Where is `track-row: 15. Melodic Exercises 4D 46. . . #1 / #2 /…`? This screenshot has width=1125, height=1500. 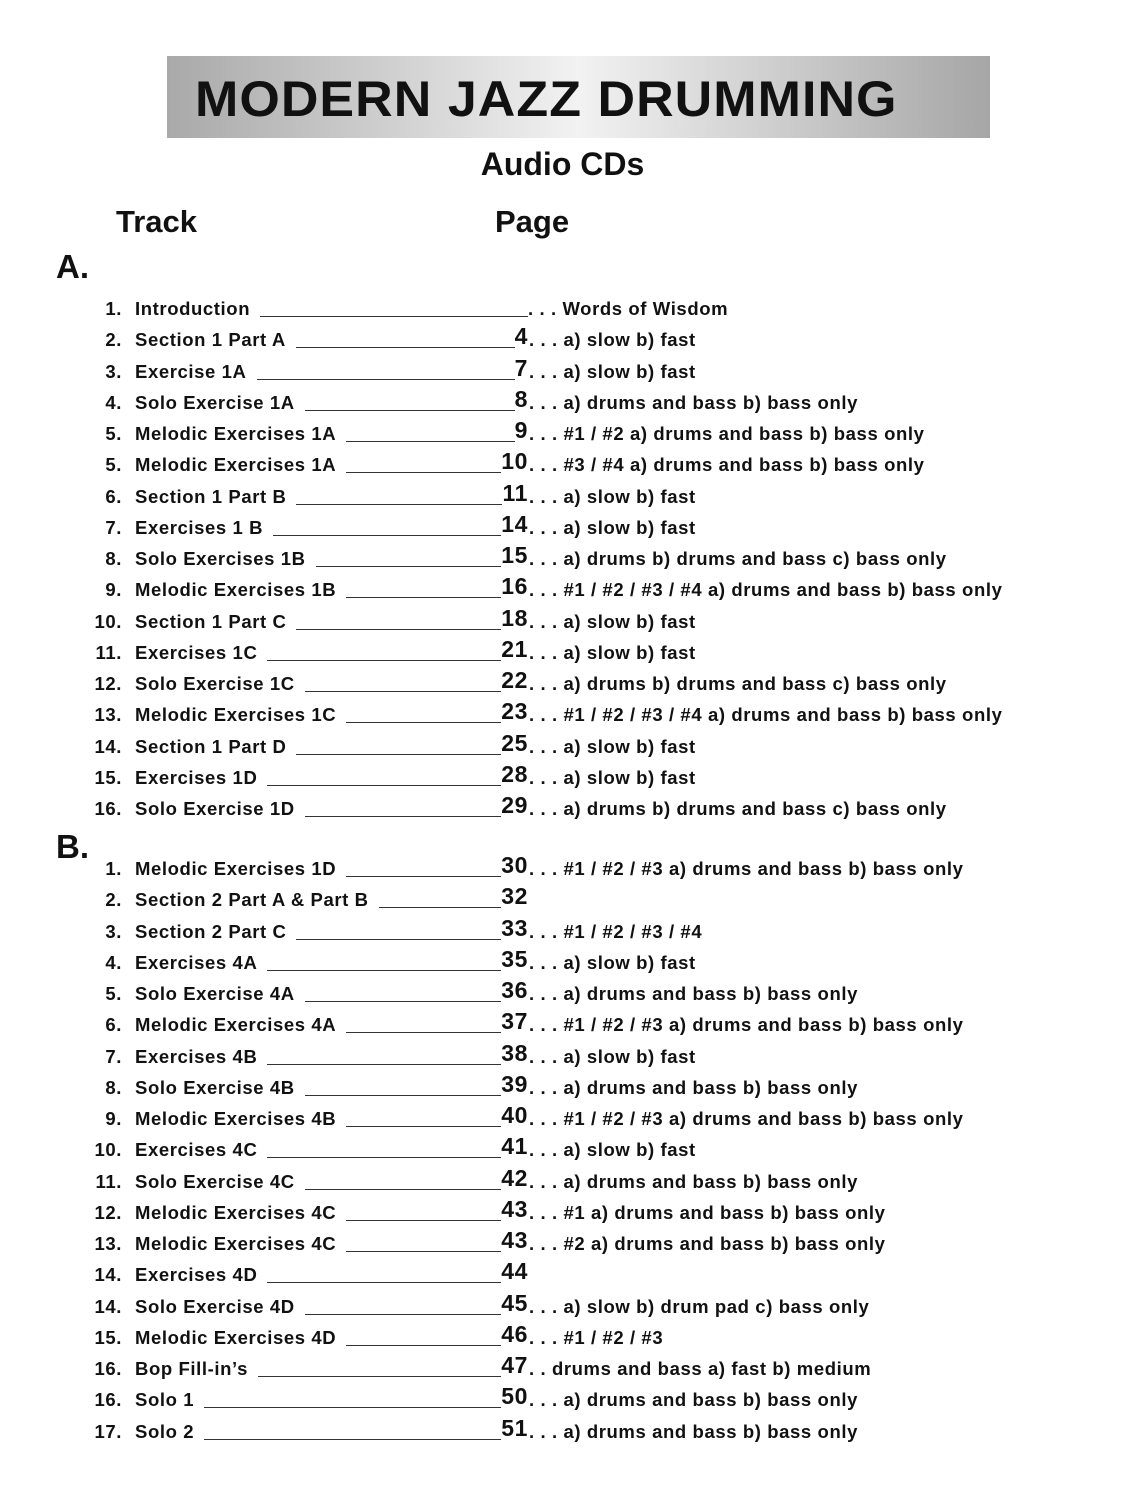 track-row: 15. Melodic Exercises 4D 46. . . #1 / #2 /… is located at coordinates (562, 1336).